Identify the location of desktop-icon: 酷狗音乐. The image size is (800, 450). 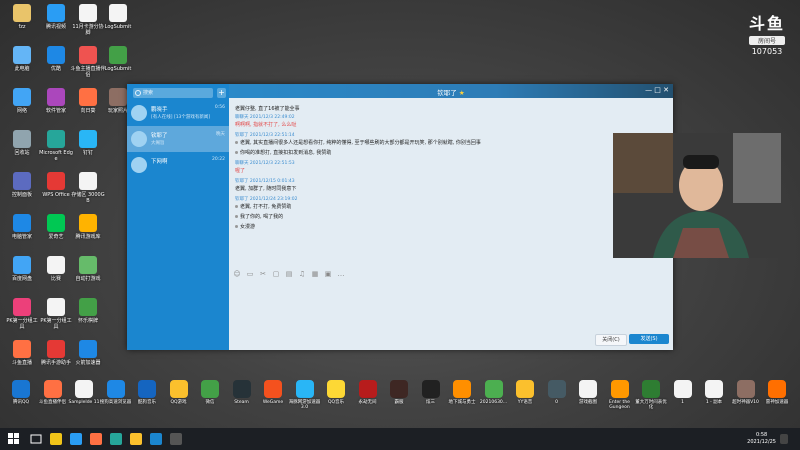
(147, 392).